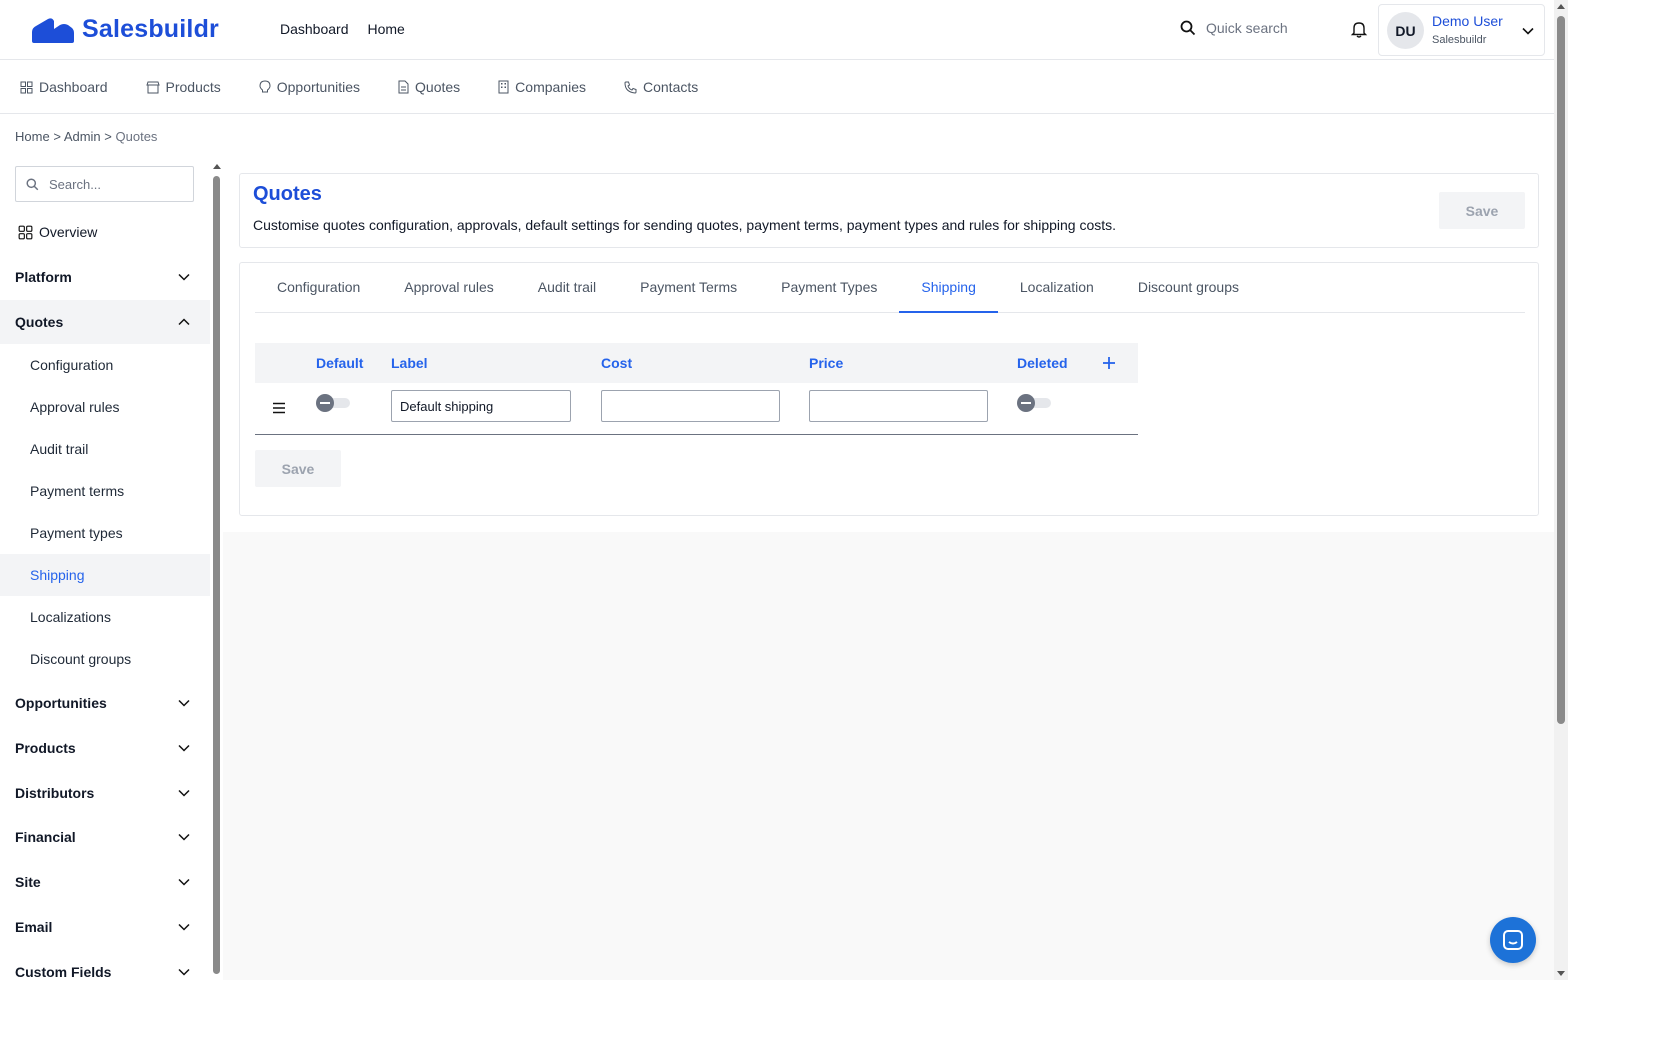 The height and width of the screenshot is (1050, 1680). What do you see at coordinates (124, 29) in the screenshot?
I see `brand-logo: Salesbuildr` at bounding box center [124, 29].